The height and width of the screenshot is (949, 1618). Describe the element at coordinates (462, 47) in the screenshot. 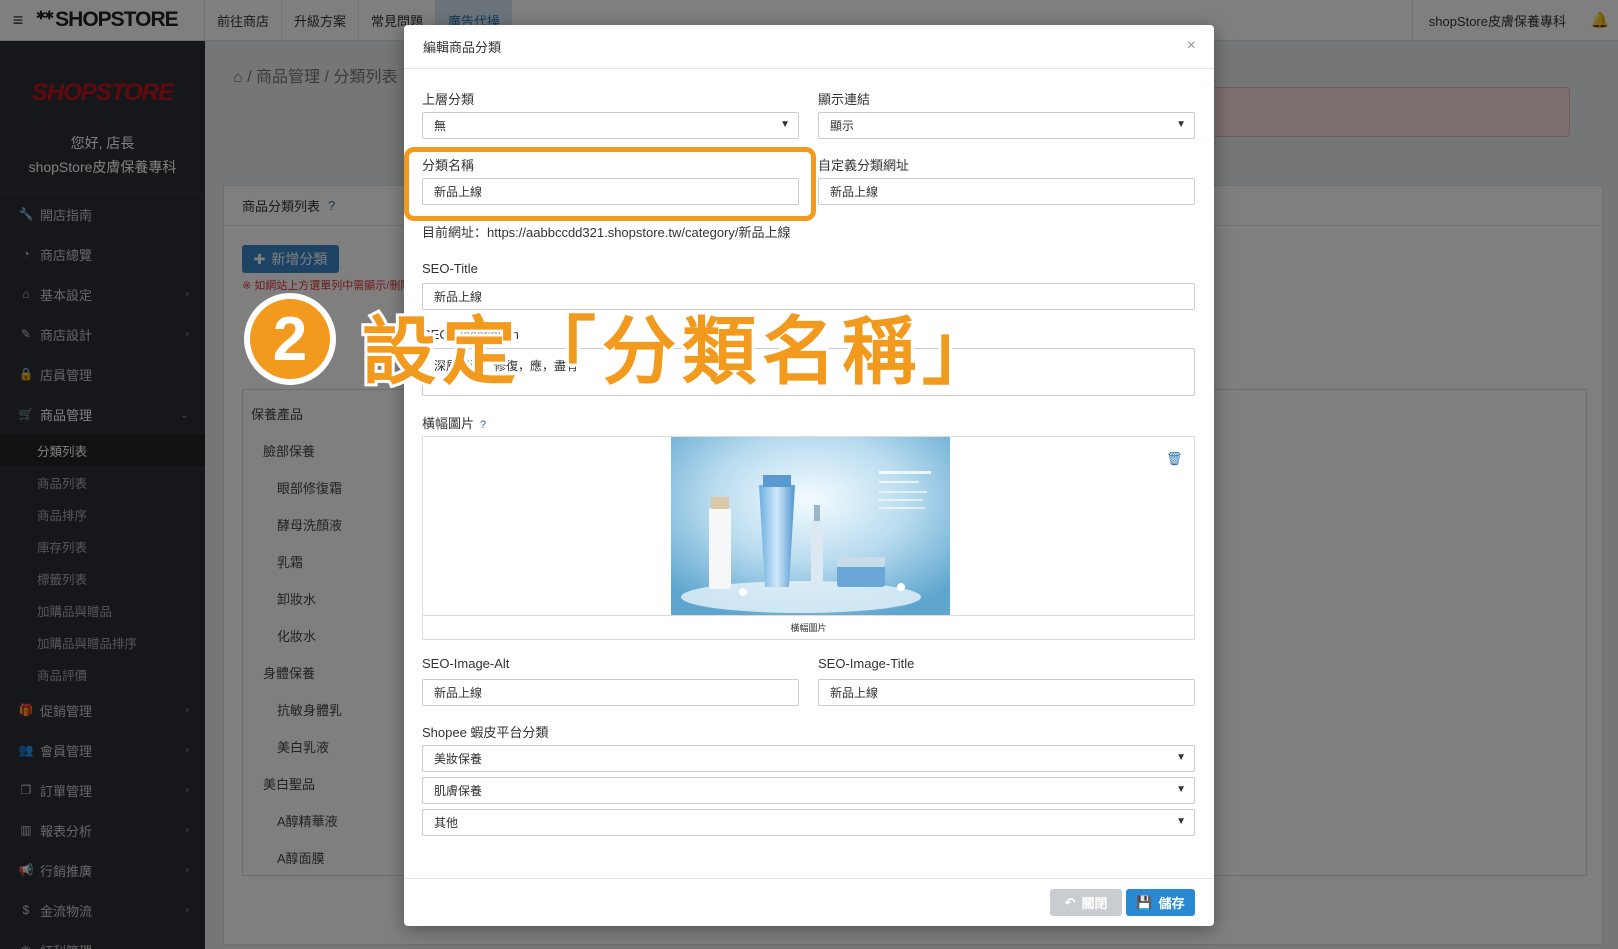

I see `modal-title: 編輯商品分類` at that location.